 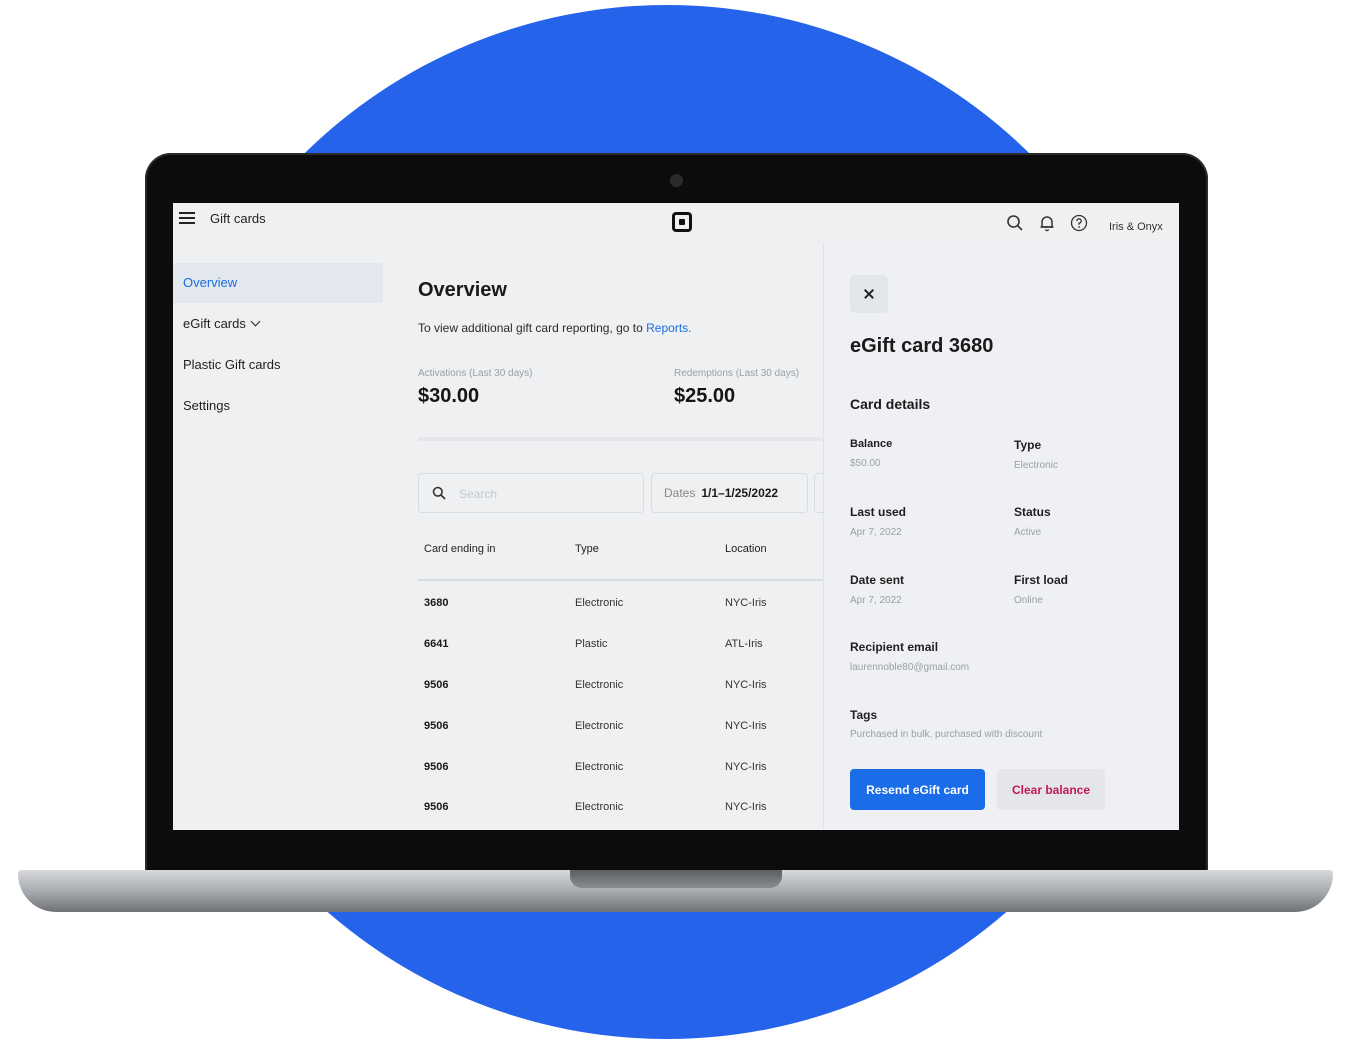 What do you see at coordinates (620, 439) in the screenshot?
I see `divider` at bounding box center [620, 439].